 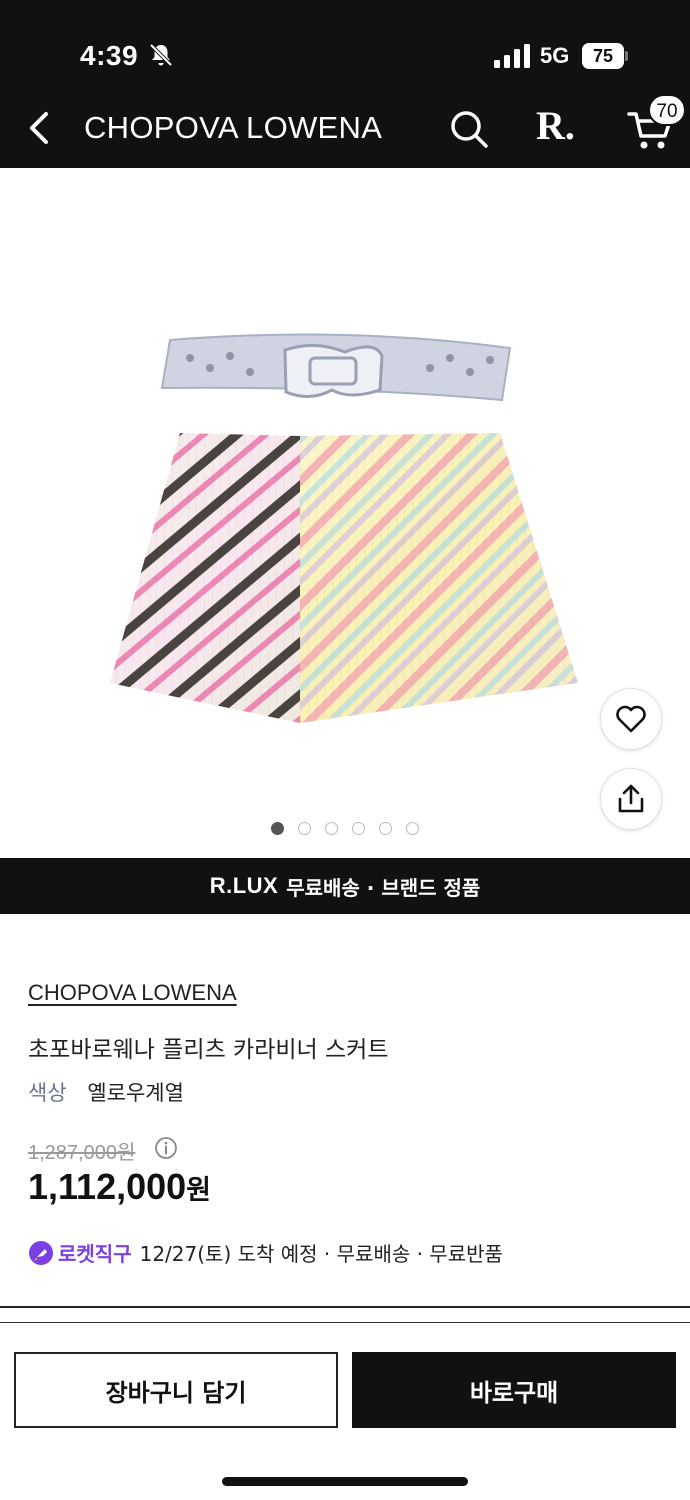 What do you see at coordinates (109, 55) in the screenshot?
I see `status-time: 4:39` at bounding box center [109, 55].